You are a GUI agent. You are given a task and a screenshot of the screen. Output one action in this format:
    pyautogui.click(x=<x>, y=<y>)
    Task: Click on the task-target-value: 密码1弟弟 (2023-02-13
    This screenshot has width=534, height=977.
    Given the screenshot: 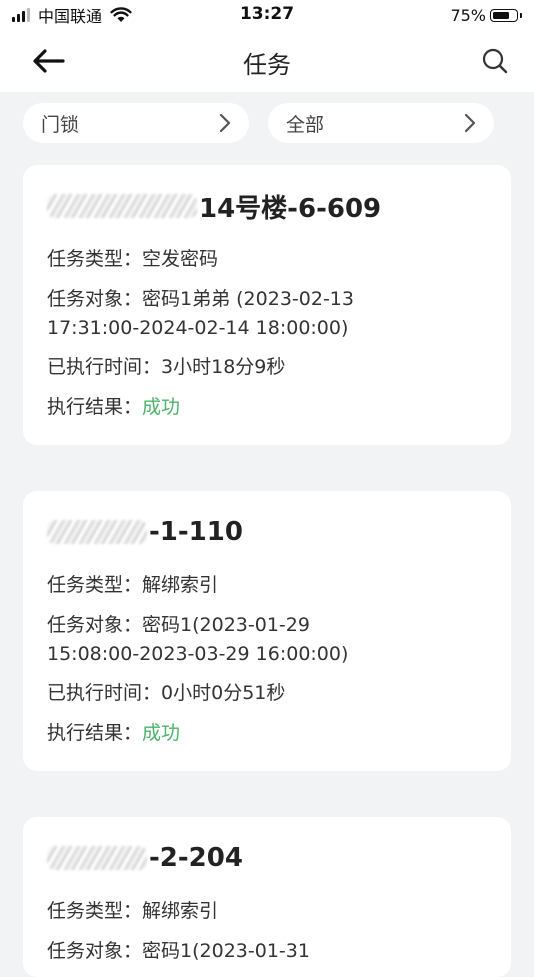 What is the action you would take?
    pyautogui.click(x=248, y=299)
    